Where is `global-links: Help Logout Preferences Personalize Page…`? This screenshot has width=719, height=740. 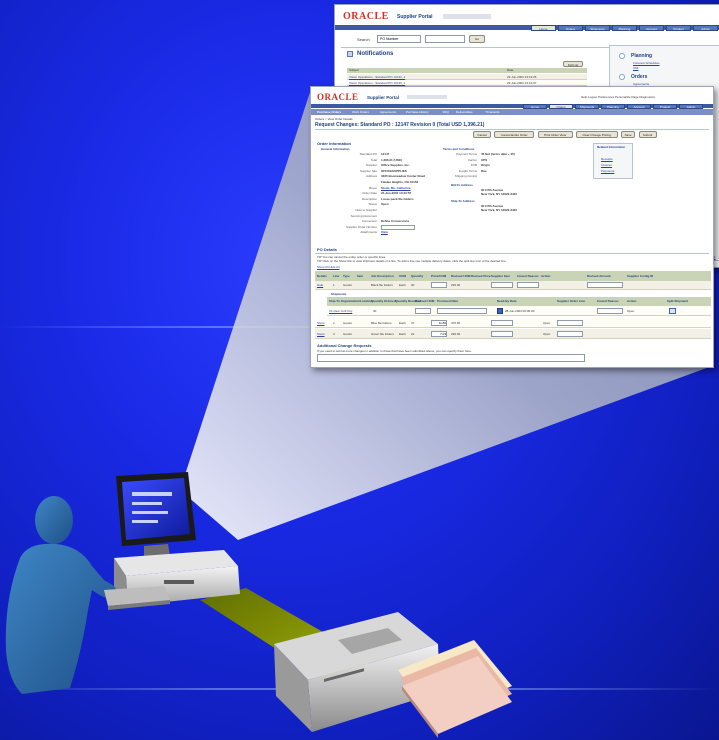 global-links: Help Logout Preferences Personalize Page… is located at coordinates (618, 97).